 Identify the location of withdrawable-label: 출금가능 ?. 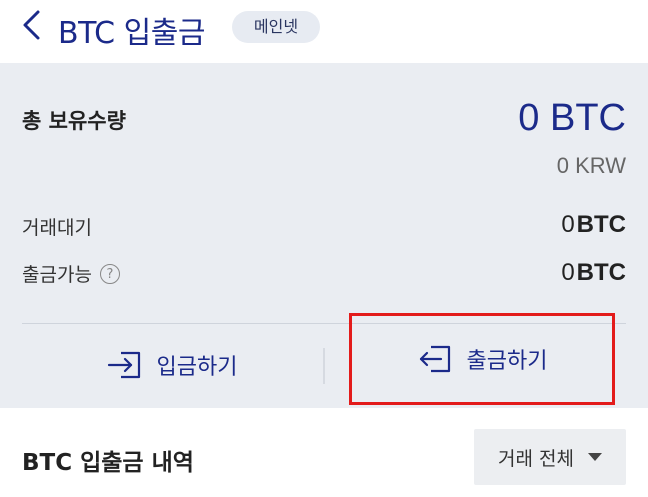
(71, 273).